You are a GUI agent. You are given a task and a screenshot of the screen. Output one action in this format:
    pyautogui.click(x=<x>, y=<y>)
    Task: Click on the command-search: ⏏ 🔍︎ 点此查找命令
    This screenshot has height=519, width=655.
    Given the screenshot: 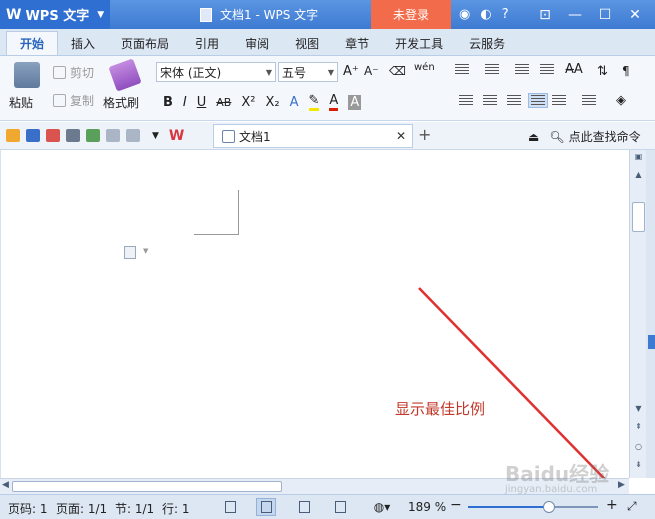 What is the action you would take?
    pyautogui.click(x=584, y=136)
    